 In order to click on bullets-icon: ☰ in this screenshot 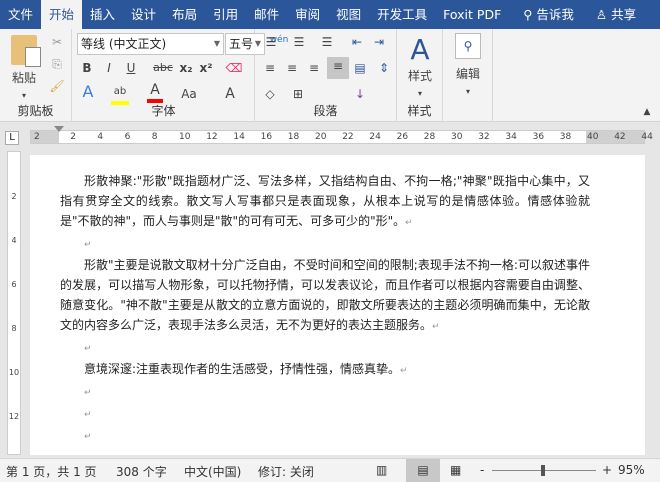, I will do `click(271, 42)`.